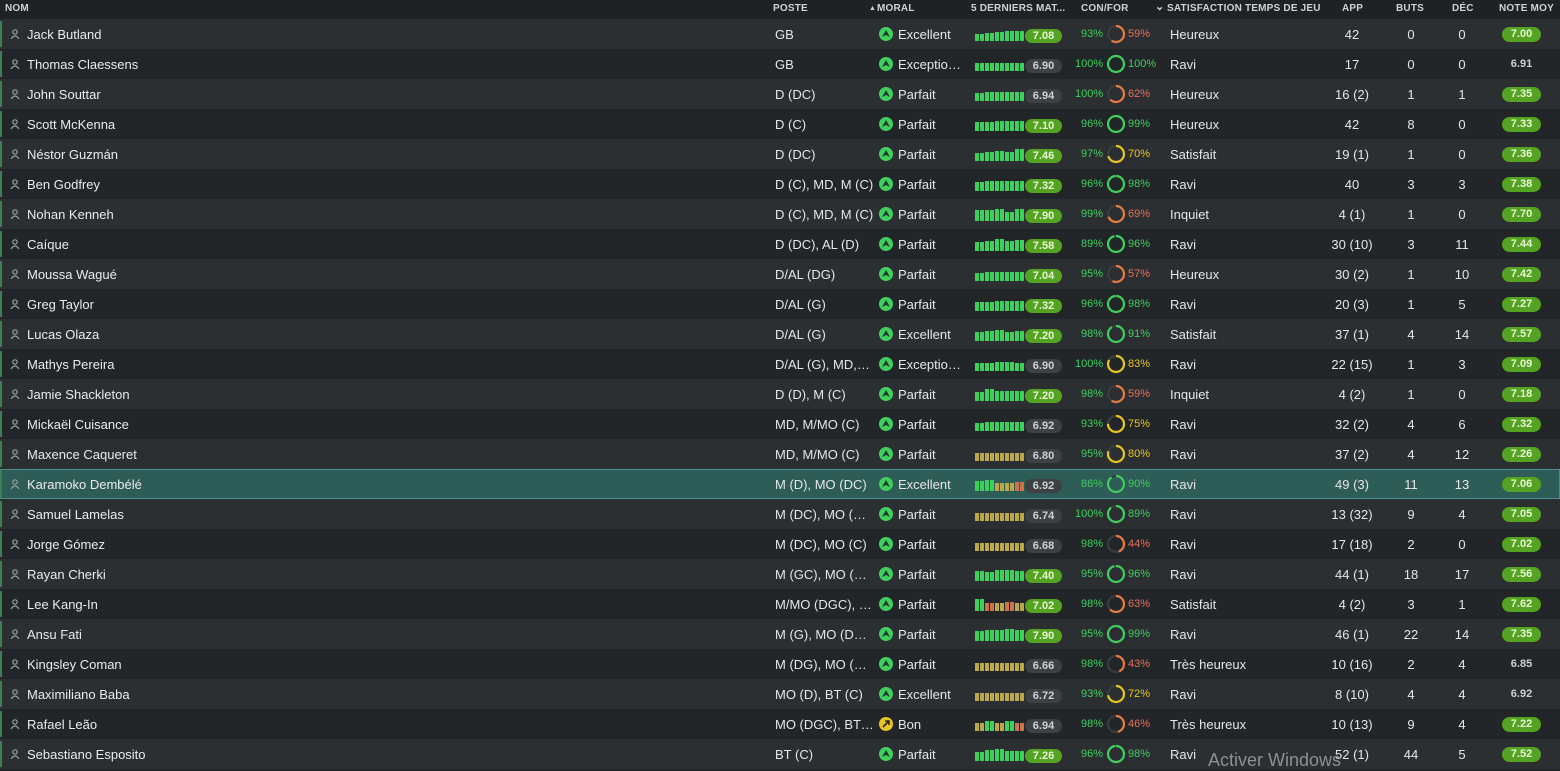  I want to click on sort-asc-icon: ▲, so click(872, 8).